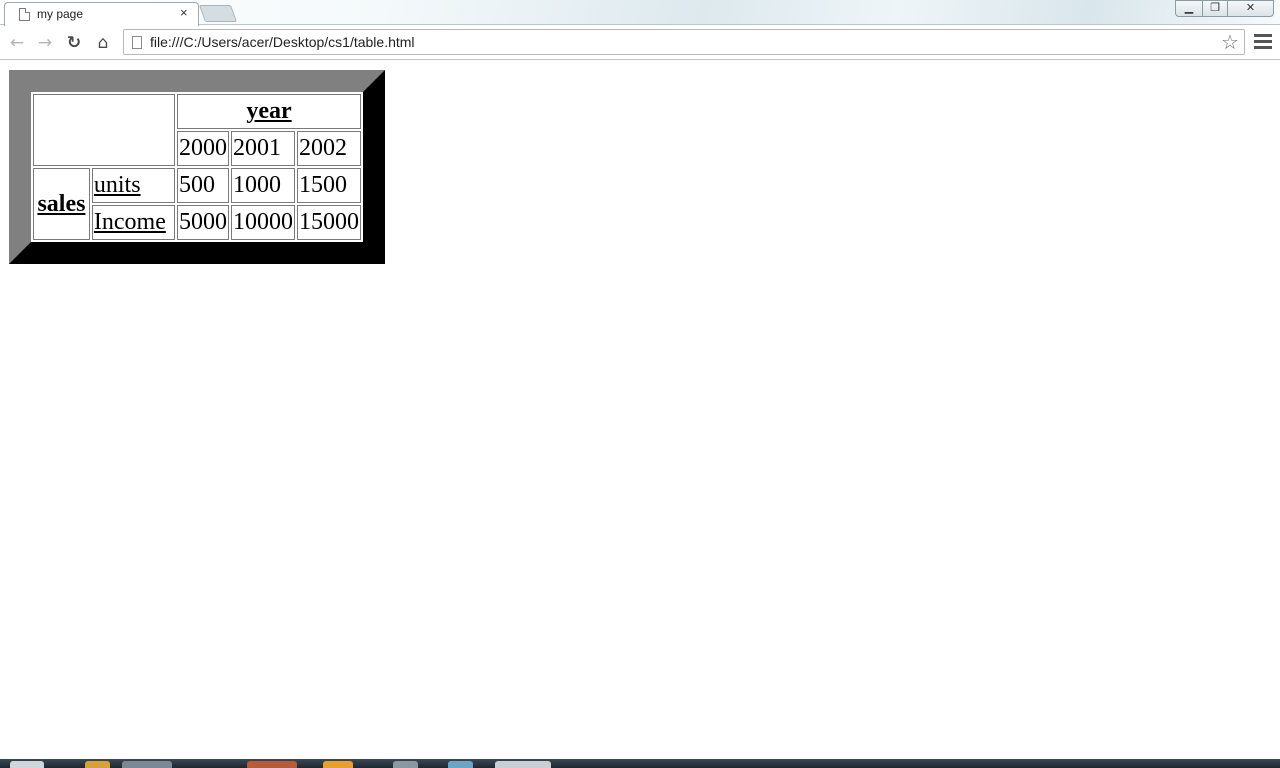 This screenshot has height=768, width=1280. I want to click on year-cell: 2000, so click(203, 148).